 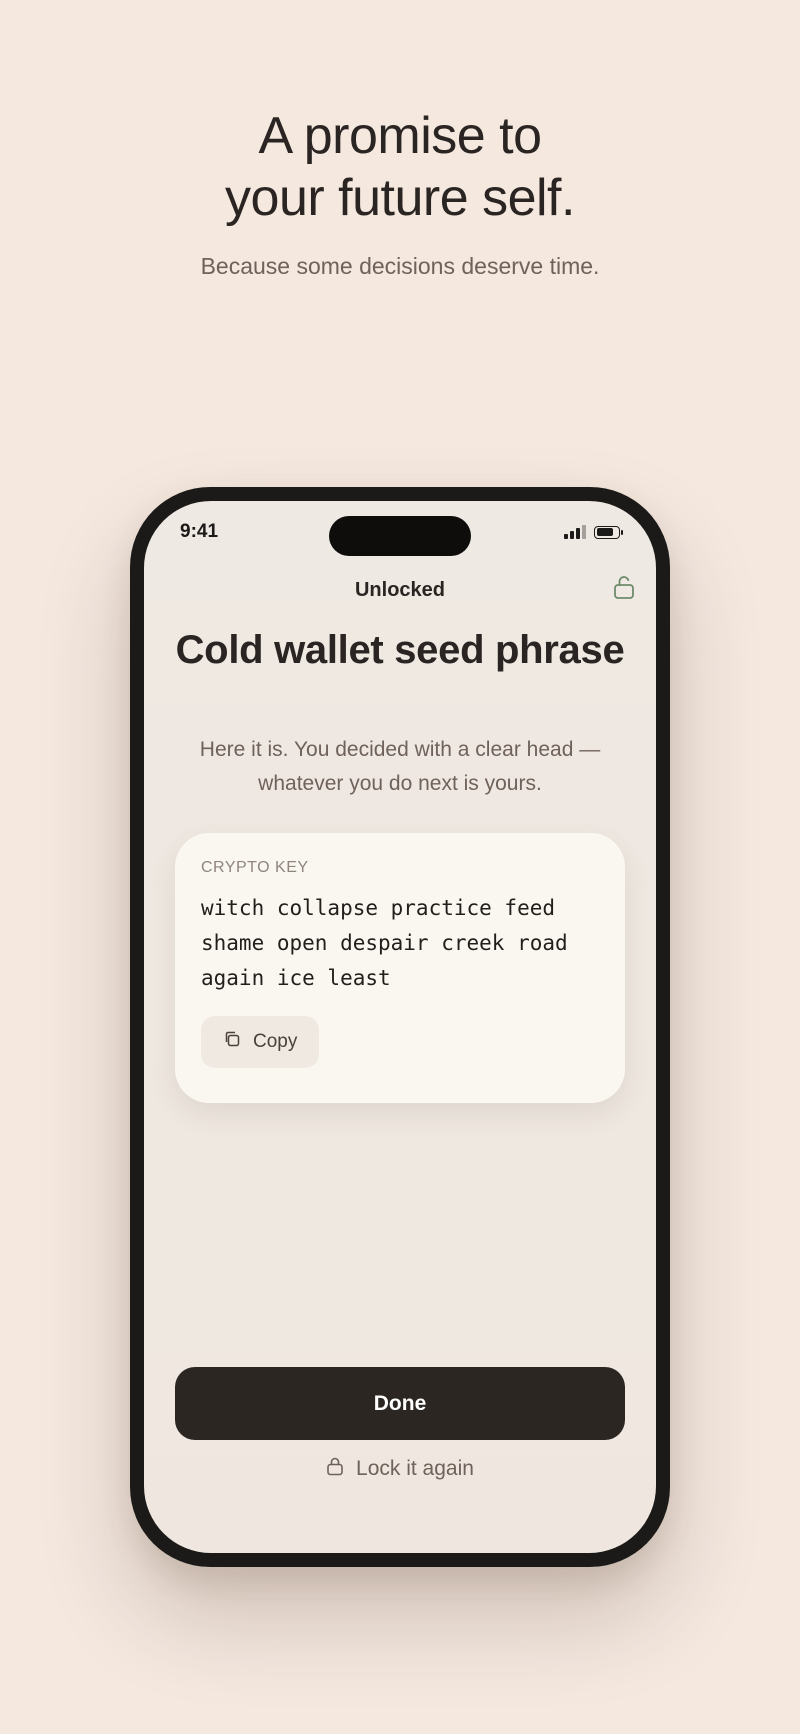 I want to click on seed-phrase-line: shame open despair creek road, so click(x=384, y=943).